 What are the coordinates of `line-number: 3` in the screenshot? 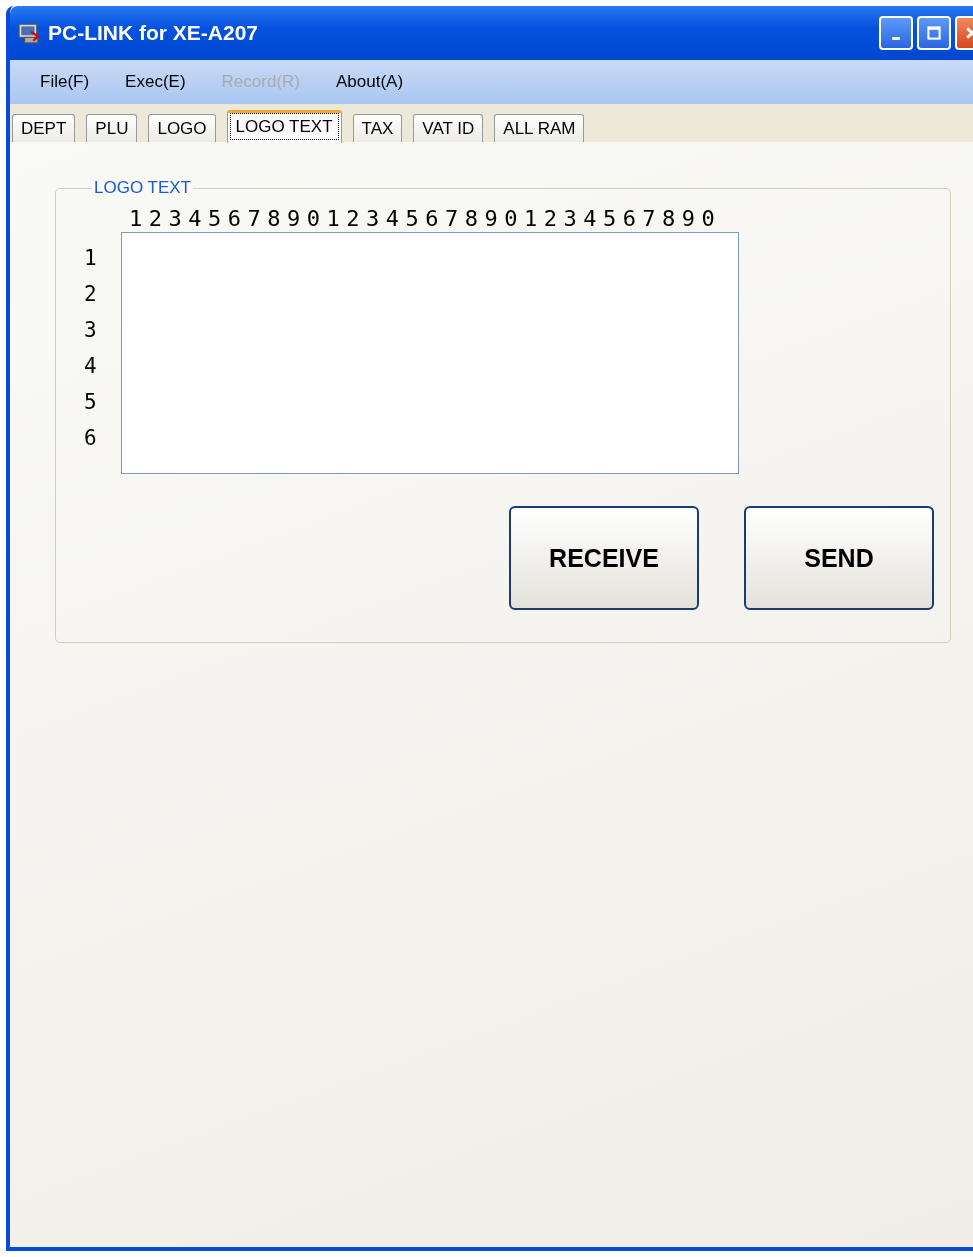 It's located at (91, 330).